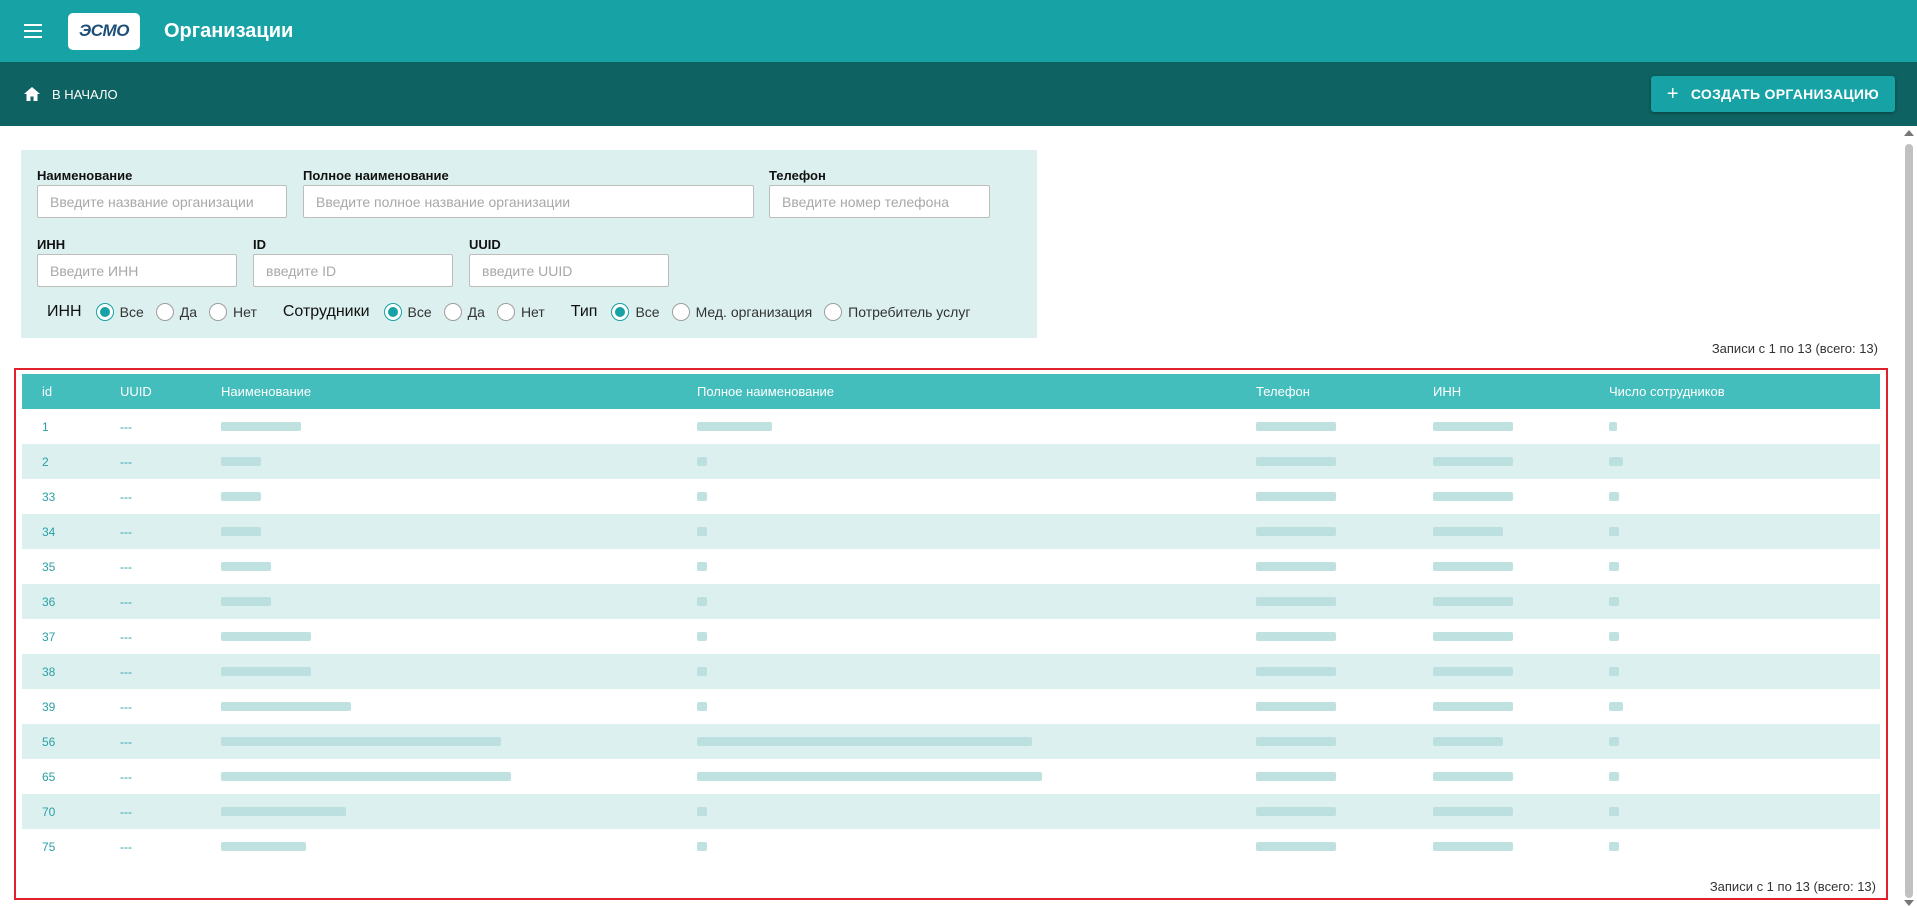 Image resolution: width=1917 pixels, height=908 pixels. I want to click on full-name-filter-label: Полное наименование, so click(376, 175).